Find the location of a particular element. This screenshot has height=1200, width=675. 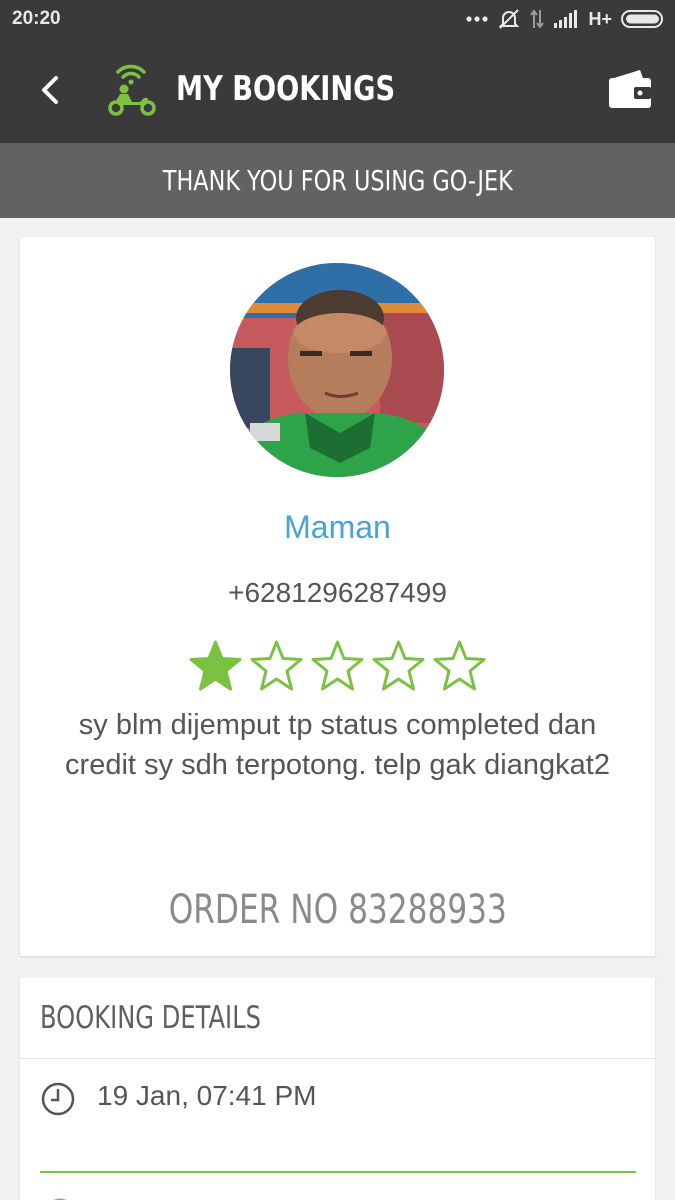

data-transfer-icon is located at coordinates (537, 19).